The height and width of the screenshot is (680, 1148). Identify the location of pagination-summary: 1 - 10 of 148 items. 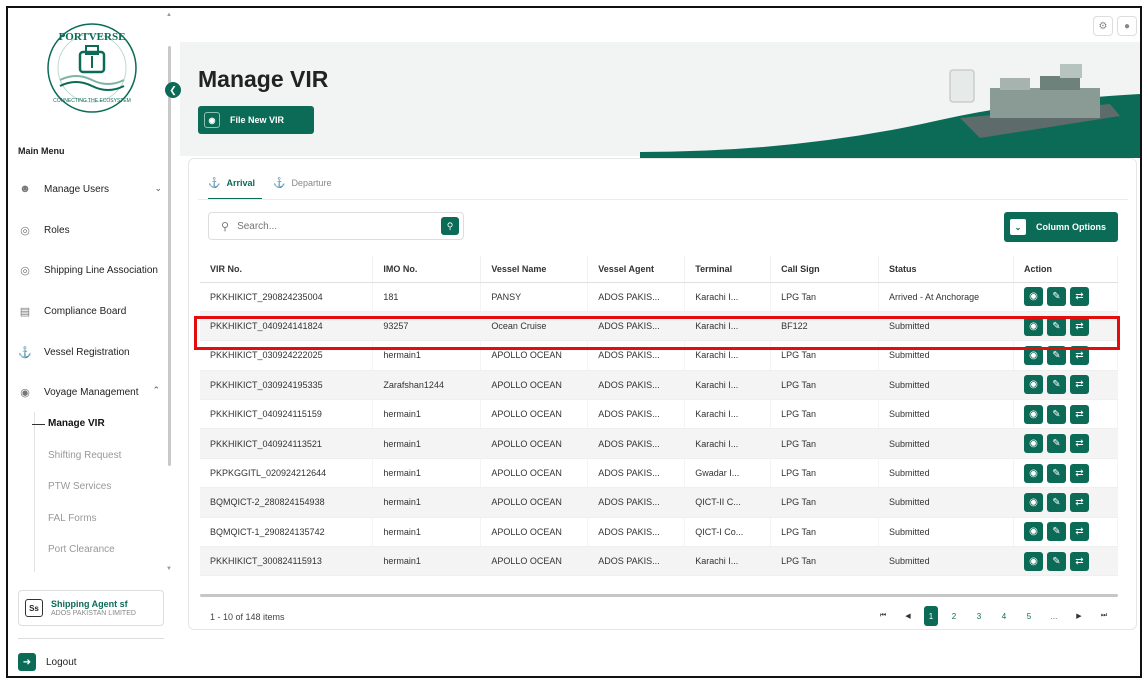
(247, 617).